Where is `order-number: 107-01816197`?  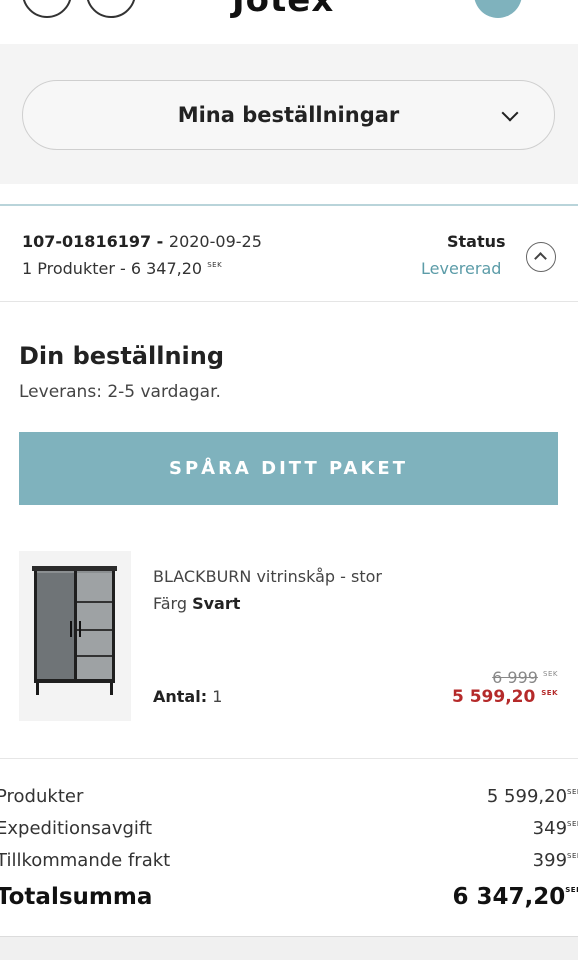 order-number: 107-01816197 is located at coordinates (87, 241).